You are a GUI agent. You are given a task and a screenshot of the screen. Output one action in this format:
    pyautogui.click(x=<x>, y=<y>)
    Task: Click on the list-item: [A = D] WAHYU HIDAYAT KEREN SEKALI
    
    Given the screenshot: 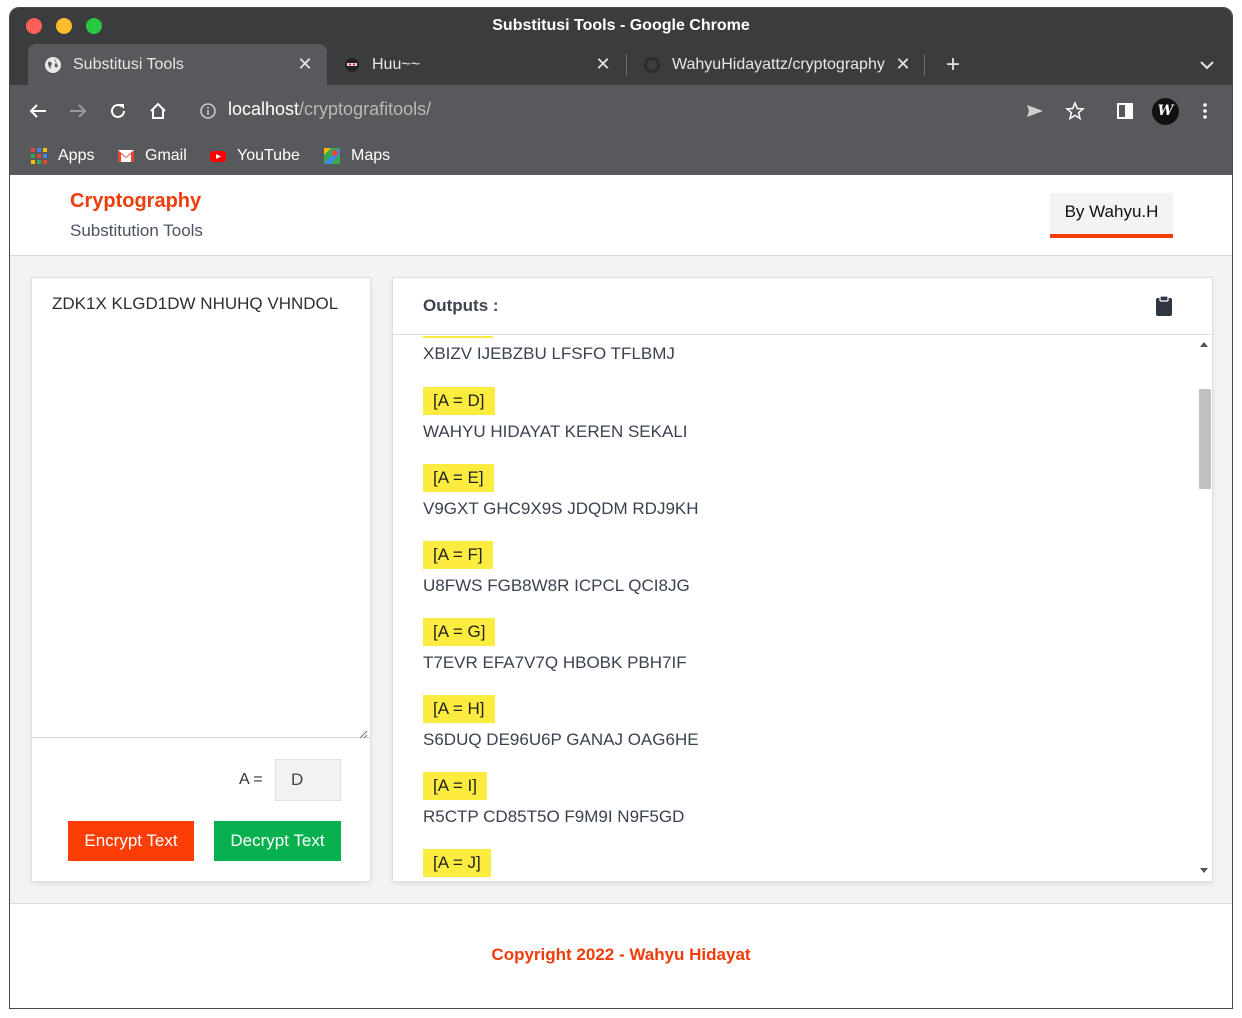 What is the action you would take?
    pyautogui.click(x=555, y=414)
    